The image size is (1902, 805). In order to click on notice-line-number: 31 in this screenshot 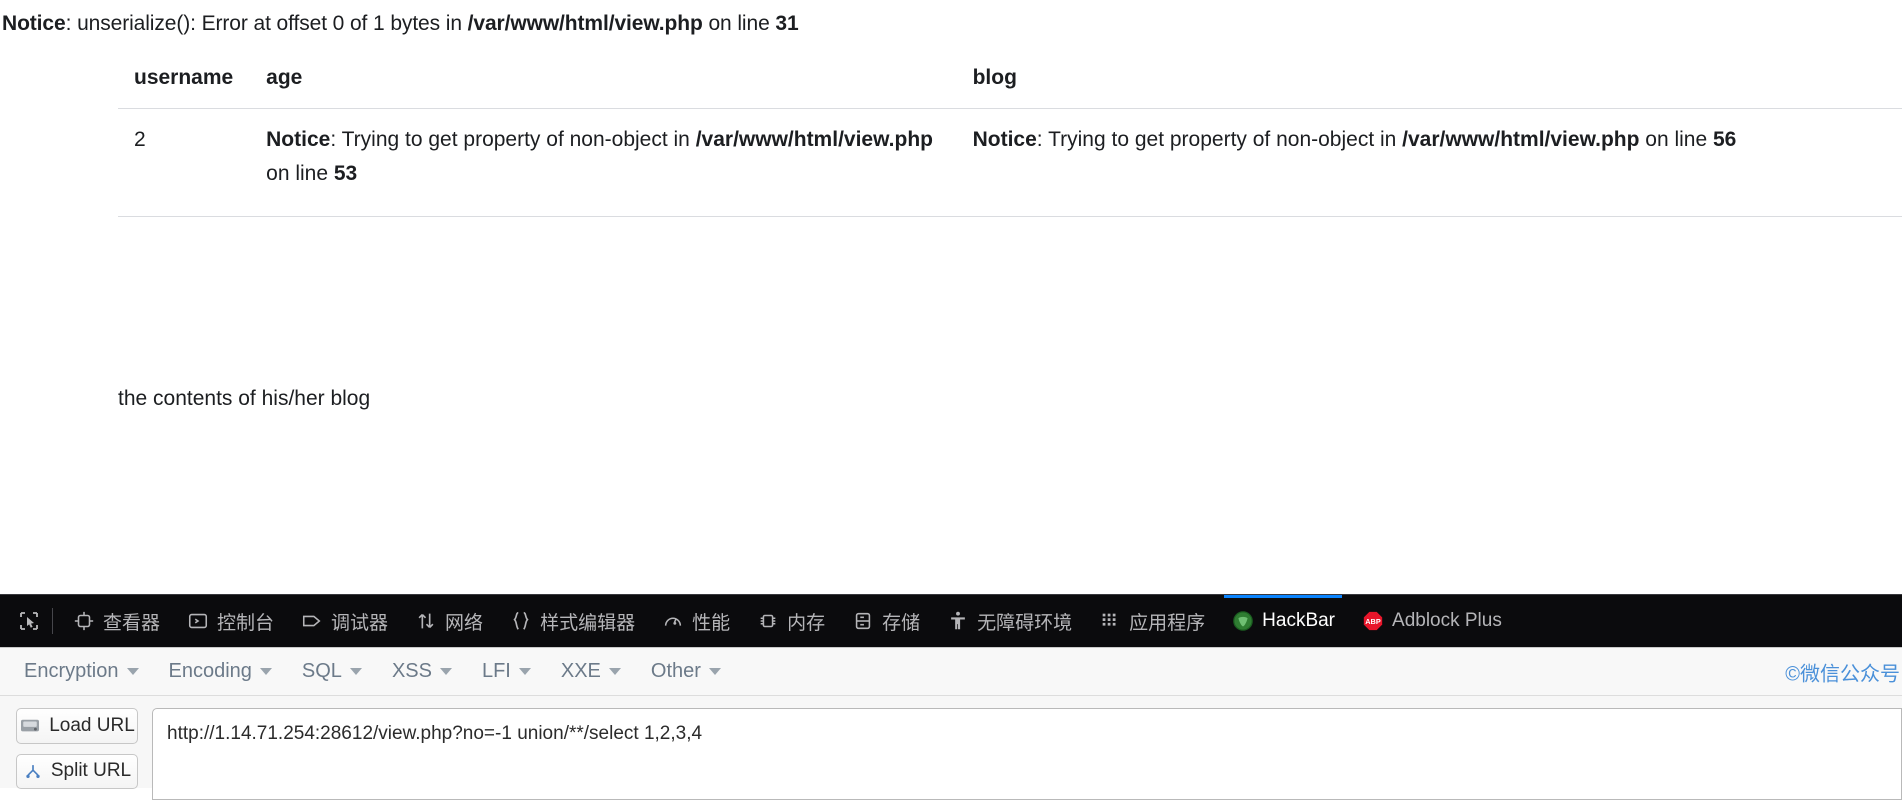, I will do `click(787, 23)`.